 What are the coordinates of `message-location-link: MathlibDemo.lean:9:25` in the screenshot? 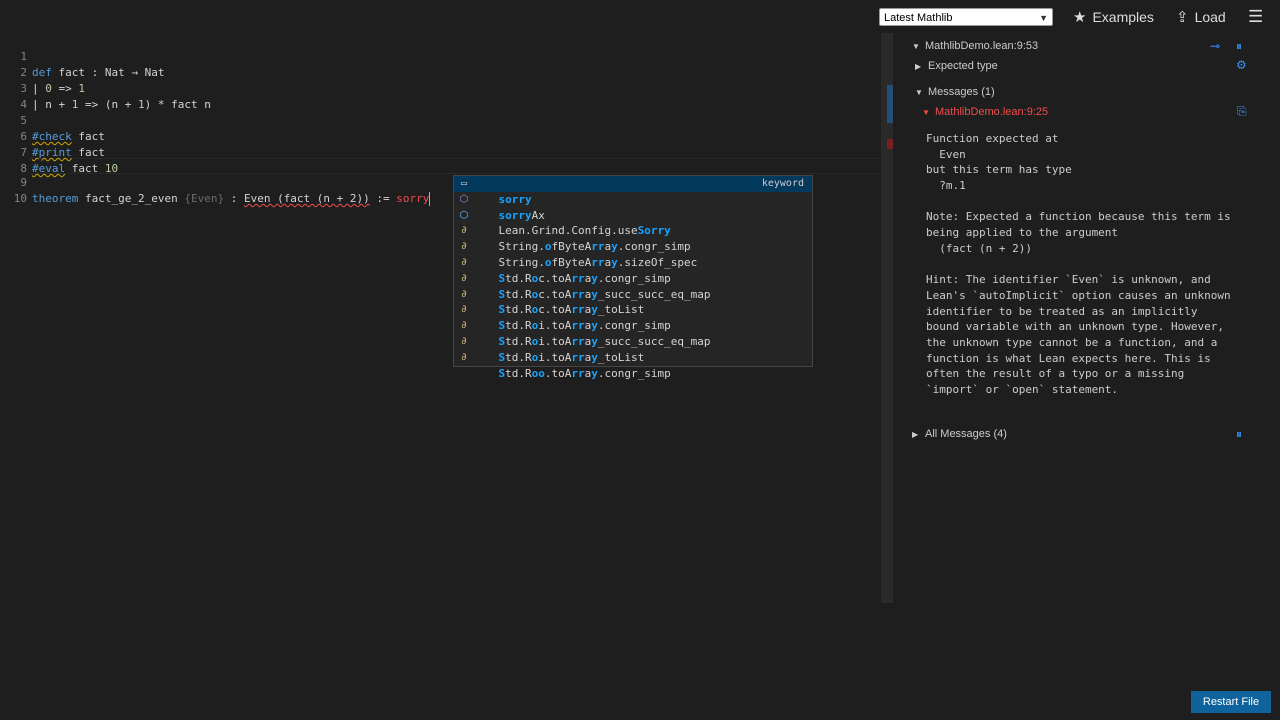 It's located at (991, 112).